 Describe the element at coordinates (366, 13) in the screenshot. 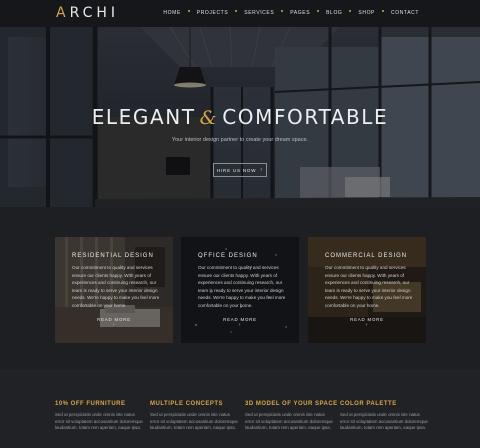

I see `nav-shop: SHOP` at that location.